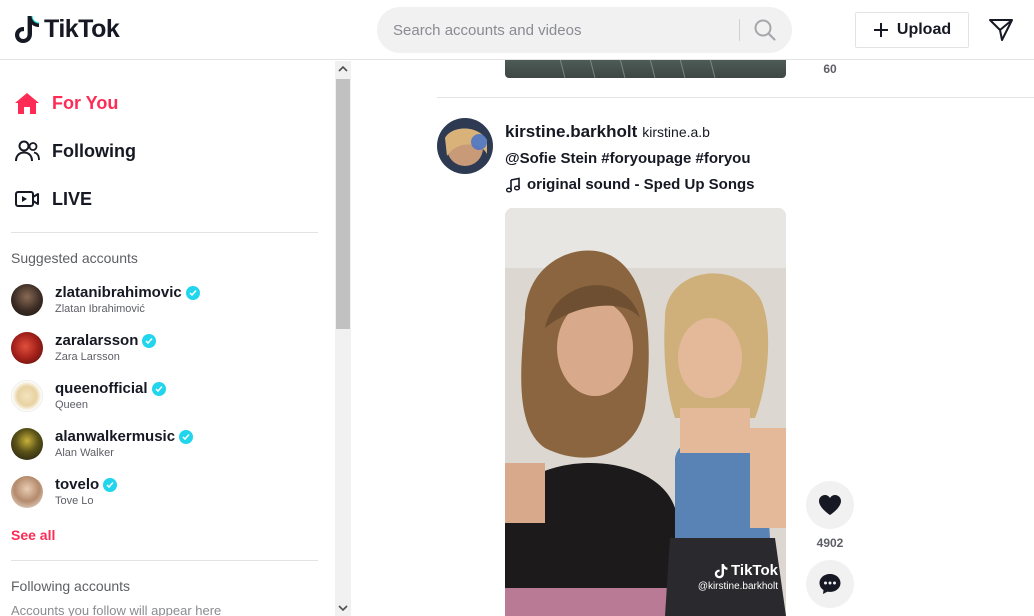 Image resolution: width=1034 pixels, height=616 pixels. What do you see at coordinates (94, 150) in the screenshot?
I see `nav-label: Following` at bounding box center [94, 150].